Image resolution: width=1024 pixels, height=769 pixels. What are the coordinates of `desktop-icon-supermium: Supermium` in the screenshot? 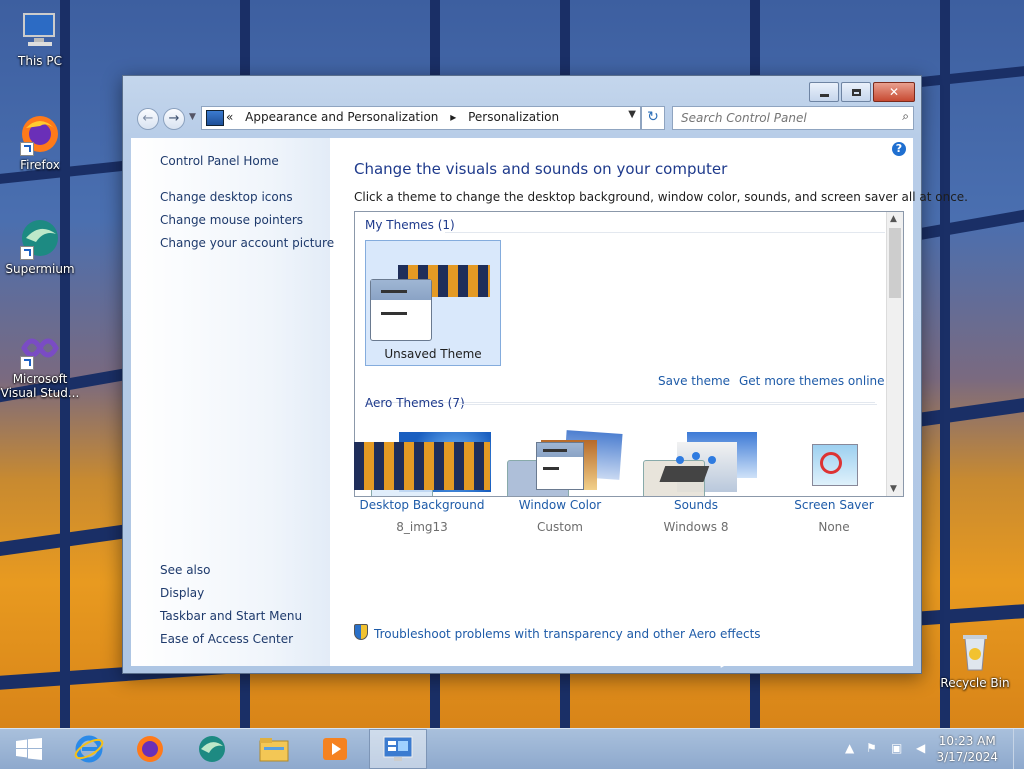 It's located at (40, 246).